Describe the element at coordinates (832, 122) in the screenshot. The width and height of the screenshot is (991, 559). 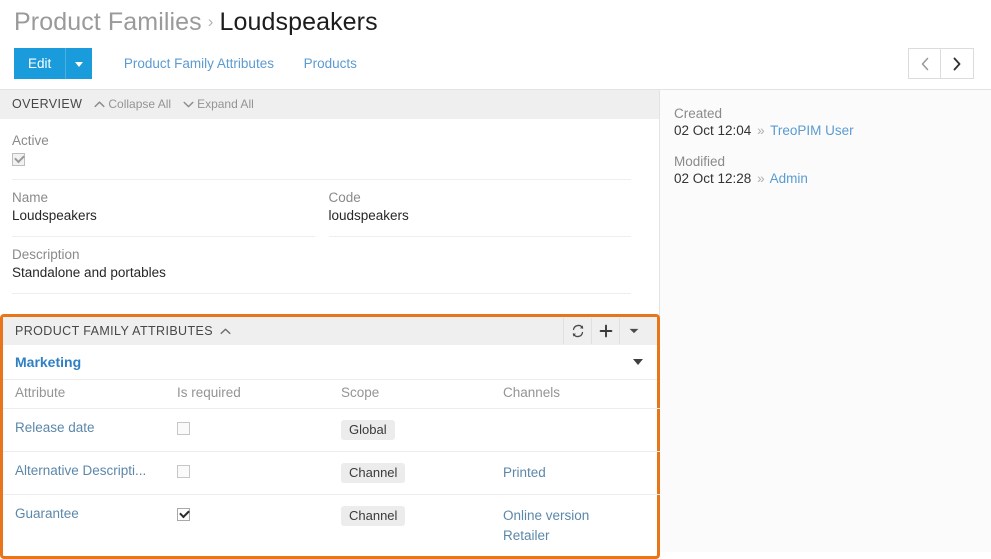
I see `created-block: Created 02 Oct 12:04 » TreoPIM User` at that location.